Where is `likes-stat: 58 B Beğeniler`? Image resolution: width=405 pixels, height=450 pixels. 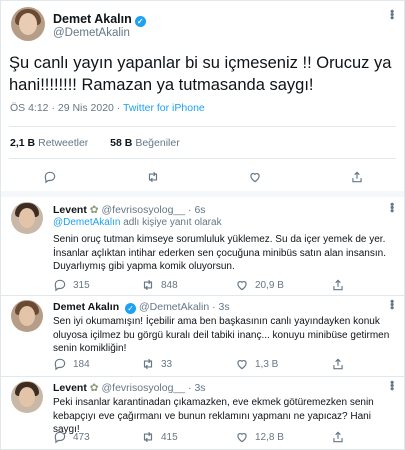
likes-stat: 58 B Beğeniler is located at coordinates (145, 143).